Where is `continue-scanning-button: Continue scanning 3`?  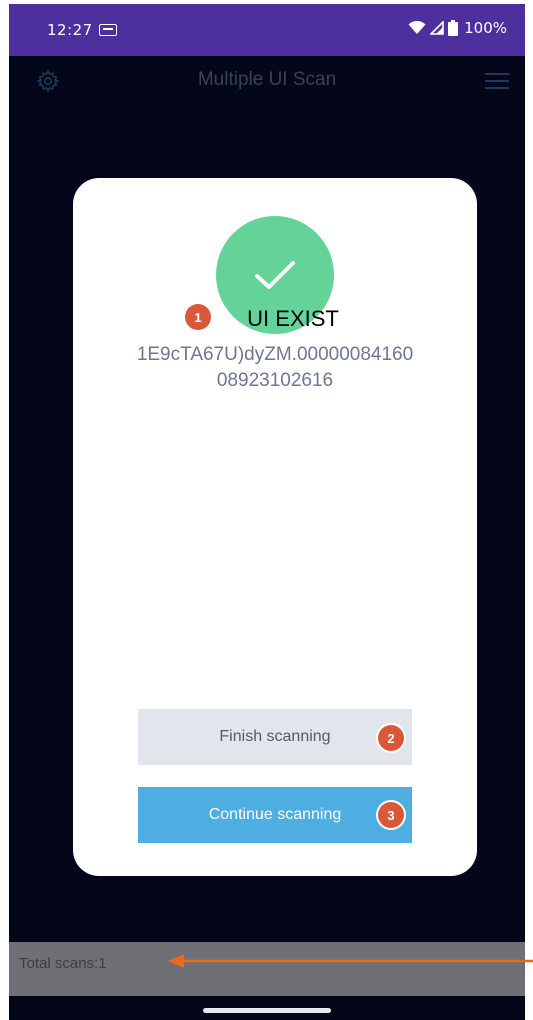 continue-scanning-button: Continue scanning 3 is located at coordinates (275, 815).